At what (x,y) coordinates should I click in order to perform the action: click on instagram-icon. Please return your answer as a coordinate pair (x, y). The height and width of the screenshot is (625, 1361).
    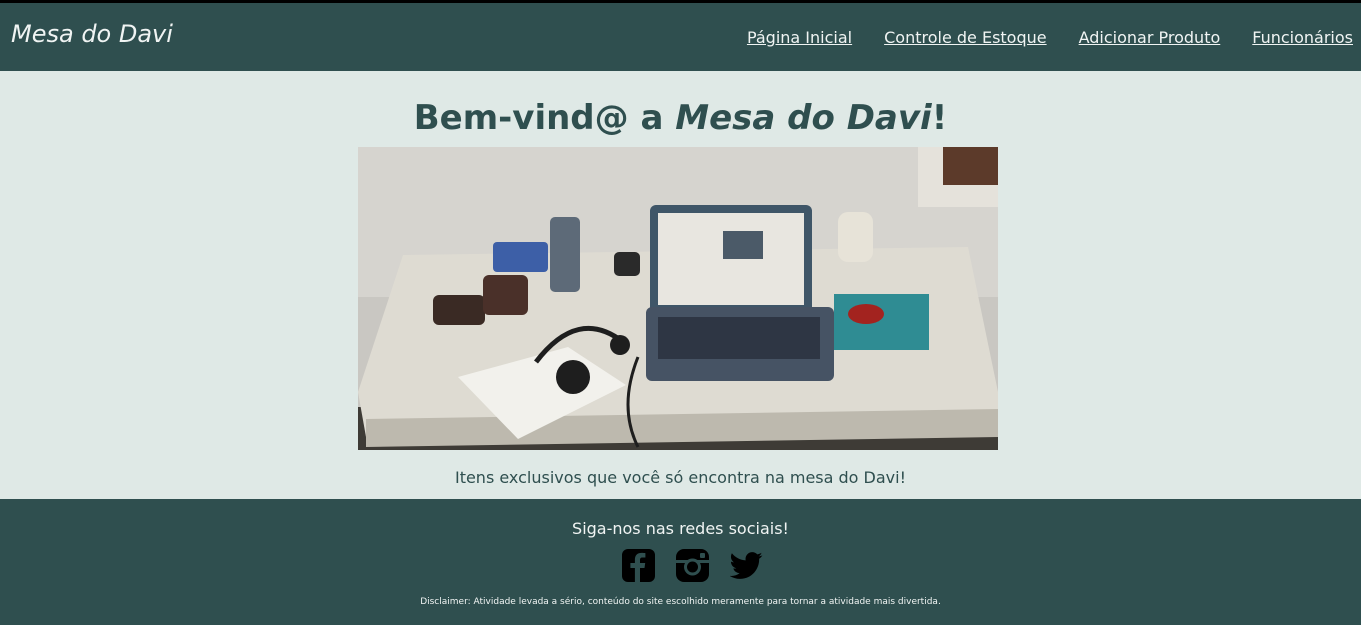
    Looking at the image, I should click on (692, 565).